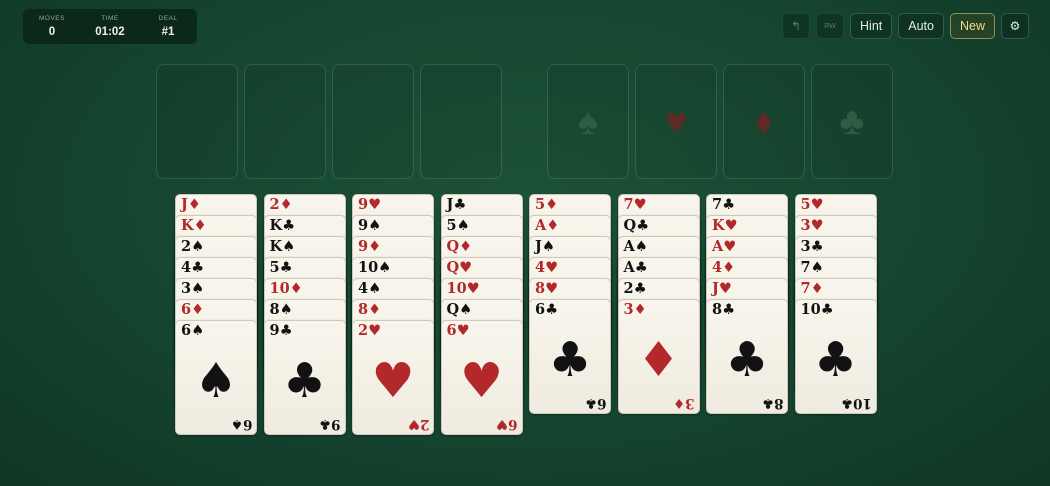 This screenshot has height=486, width=1050. What do you see at coordinates (52, 32) in the screenshot?
I see `moves-value: 0` at bounding box center [52, 32].